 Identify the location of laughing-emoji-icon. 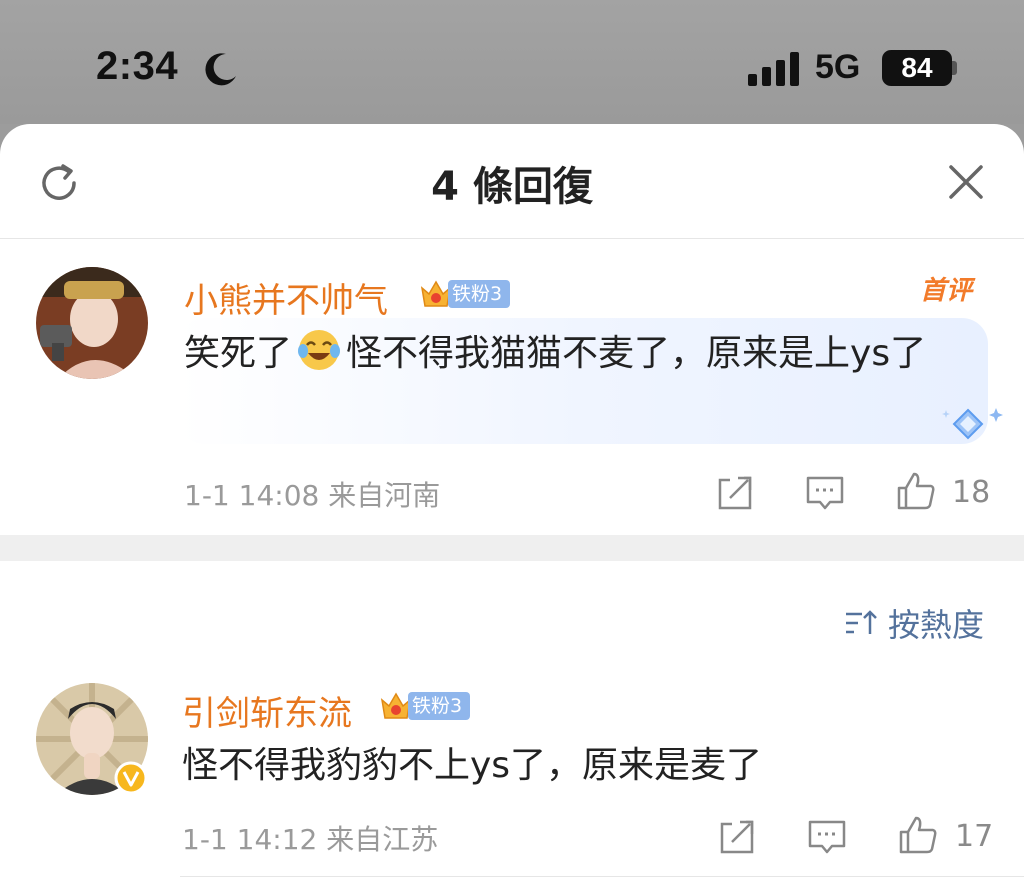
(319, 350).